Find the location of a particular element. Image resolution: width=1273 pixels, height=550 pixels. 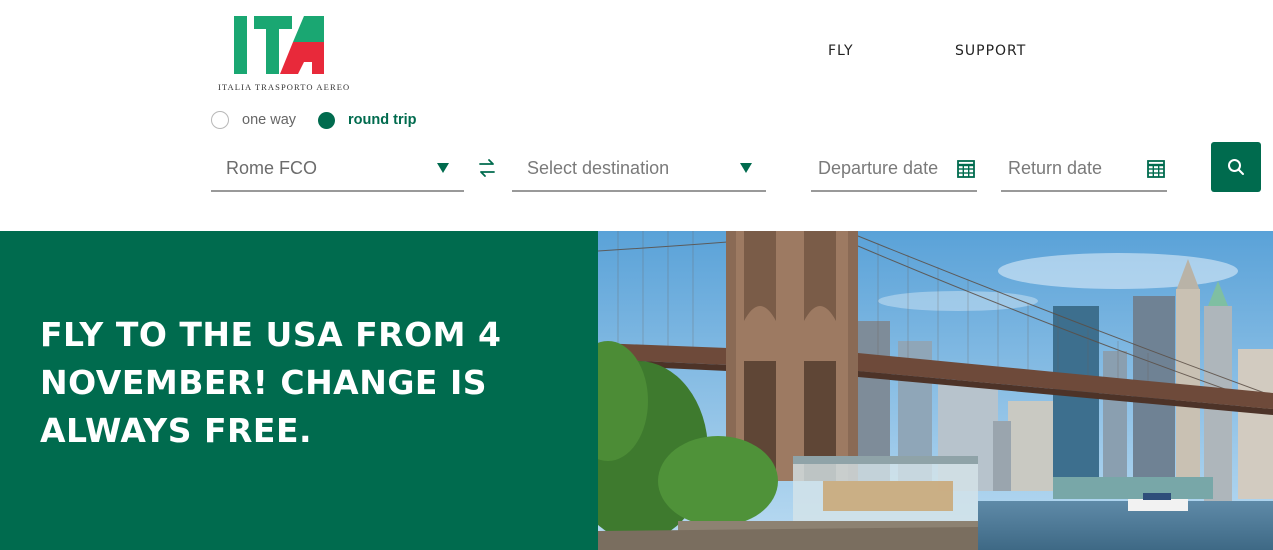

round-trip-label: round trip is located at coordinates (382, 120).